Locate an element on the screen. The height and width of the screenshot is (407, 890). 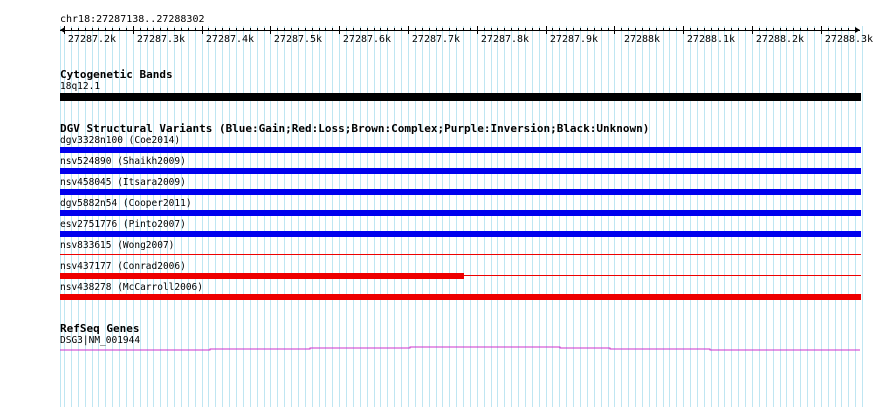
cytoband-bar is located at coordinates (460, 97).